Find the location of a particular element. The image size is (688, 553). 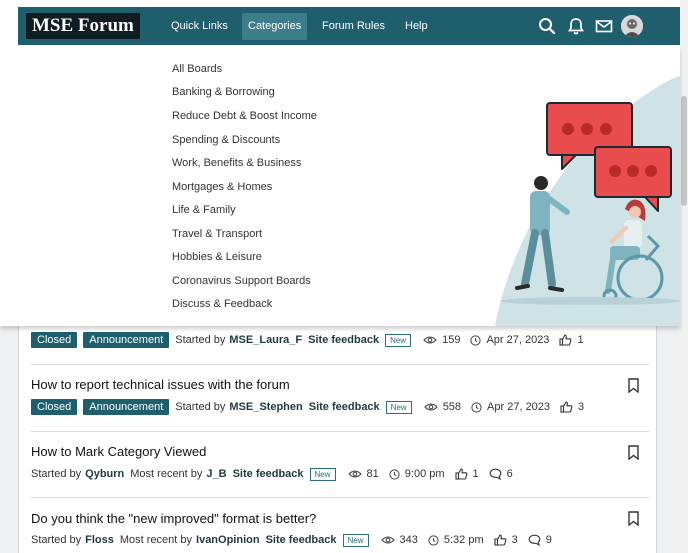

views-count: 81 is located at coordinates (363, 474).